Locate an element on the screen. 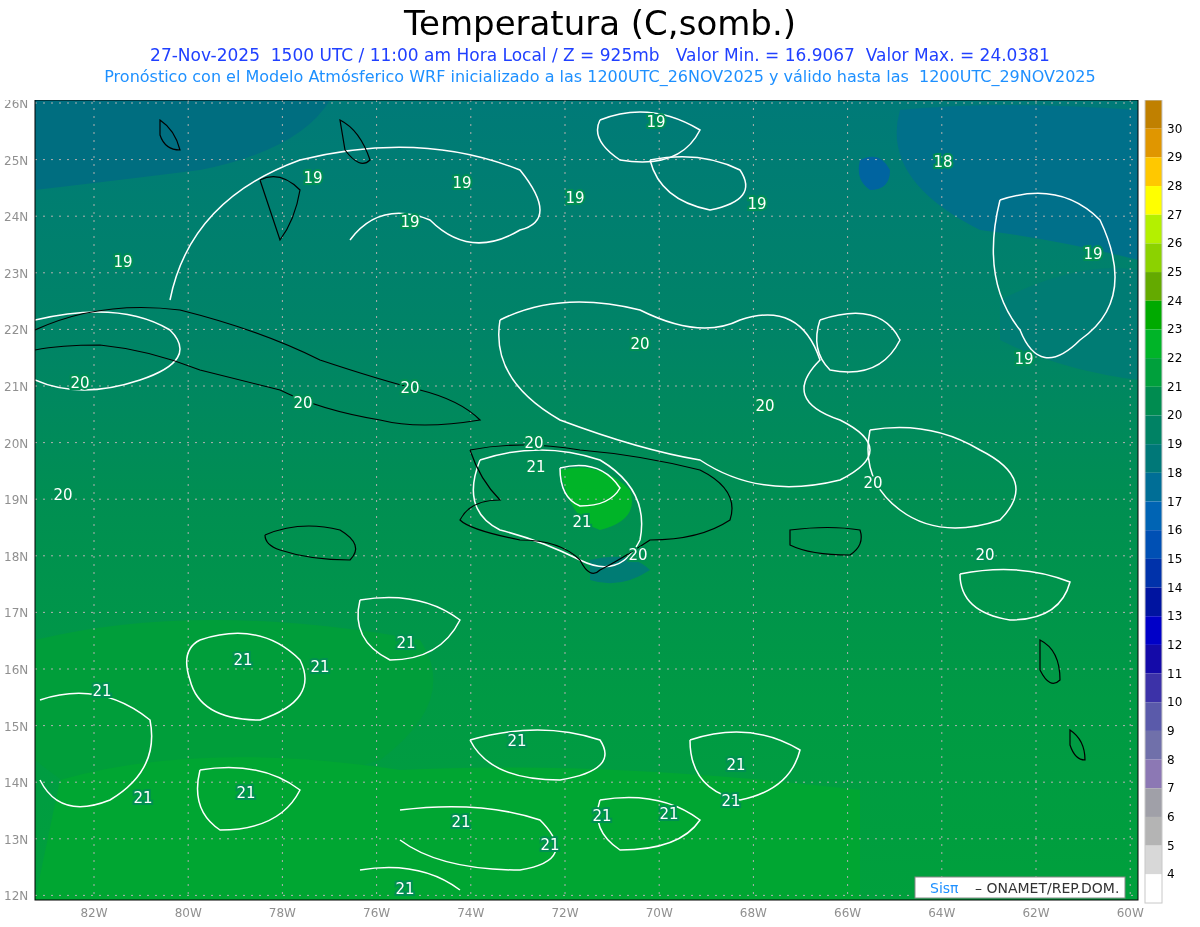  latitude-label: 25N is located at coordinates (16, 160).